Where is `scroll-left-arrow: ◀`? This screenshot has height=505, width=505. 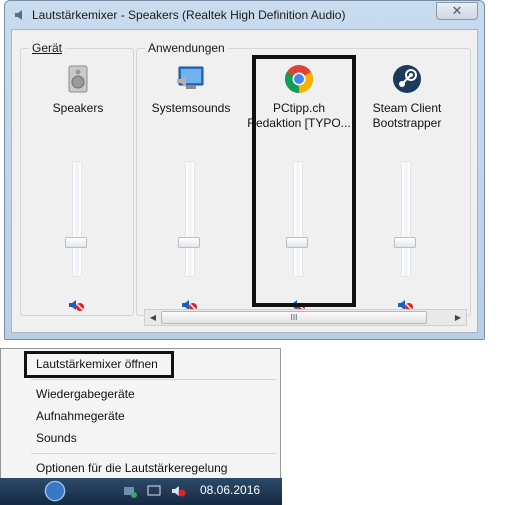
scroll-left-arrow: ◀ is located at coordinates (153, 317).